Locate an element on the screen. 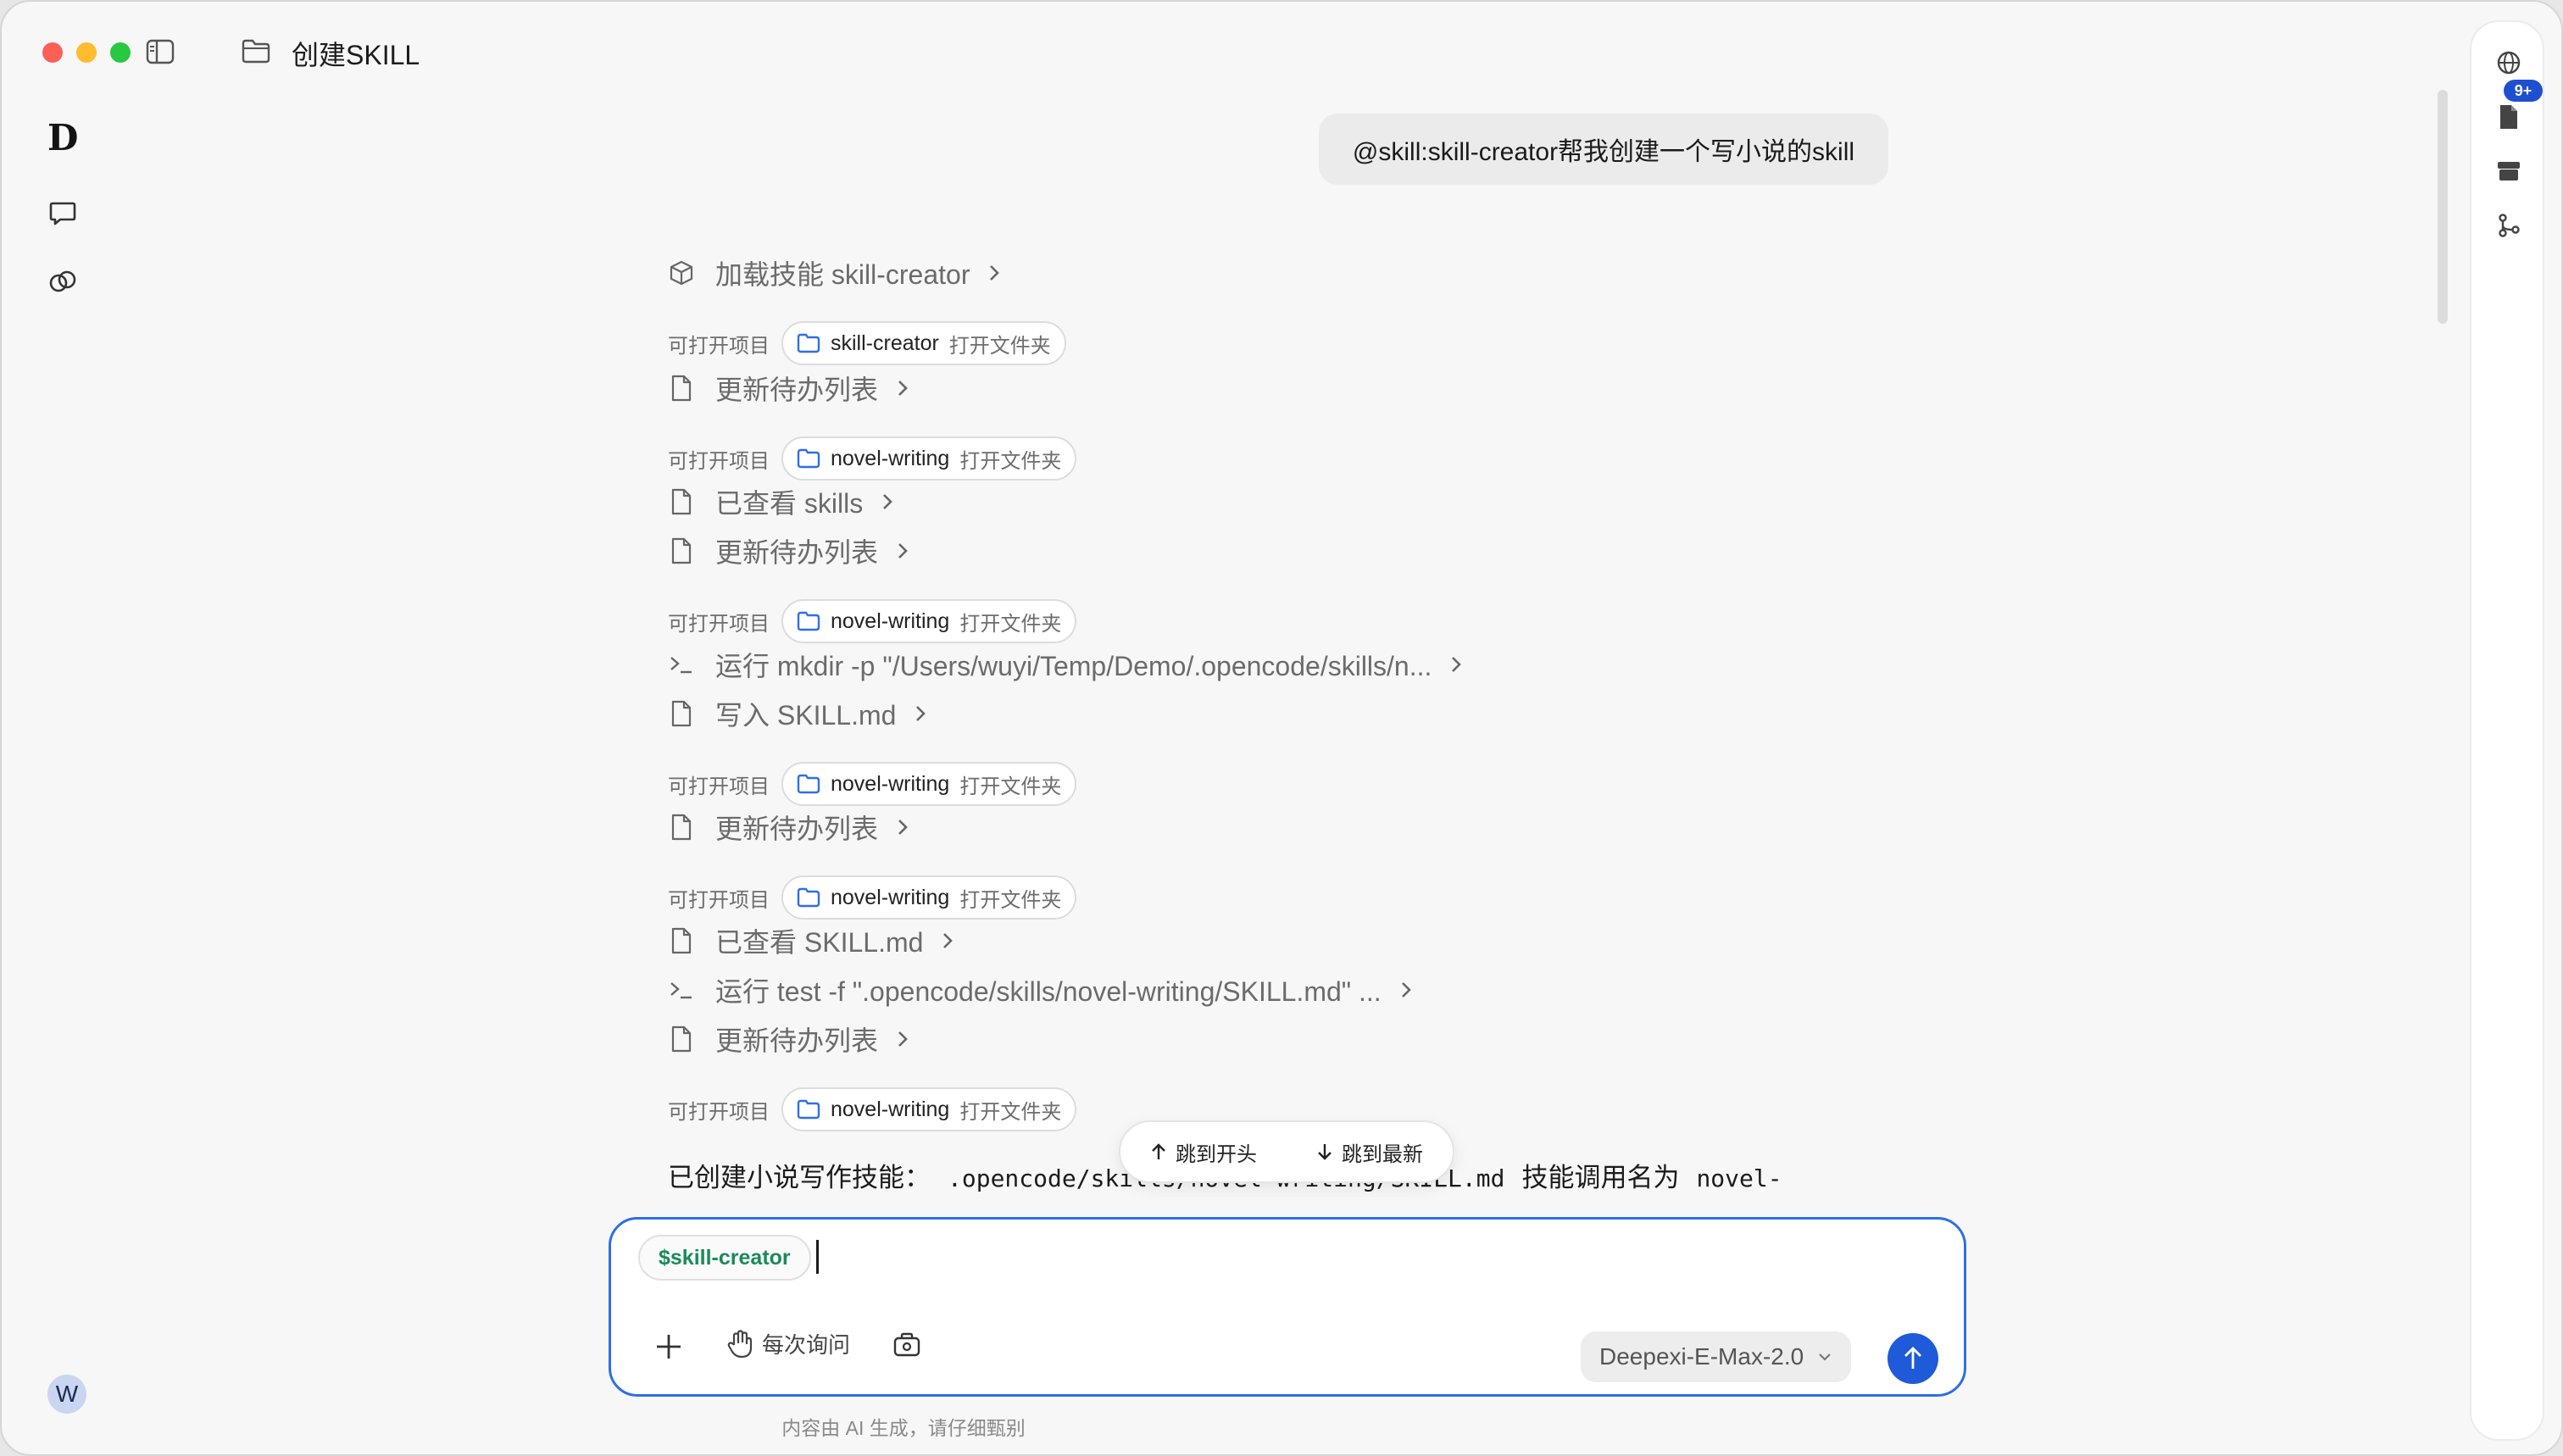 Image resolution: width=2563 pixels, height=1456 pixels. jump-to-latest-button: 跳到最新 is located at coordinates (1369, 1152).